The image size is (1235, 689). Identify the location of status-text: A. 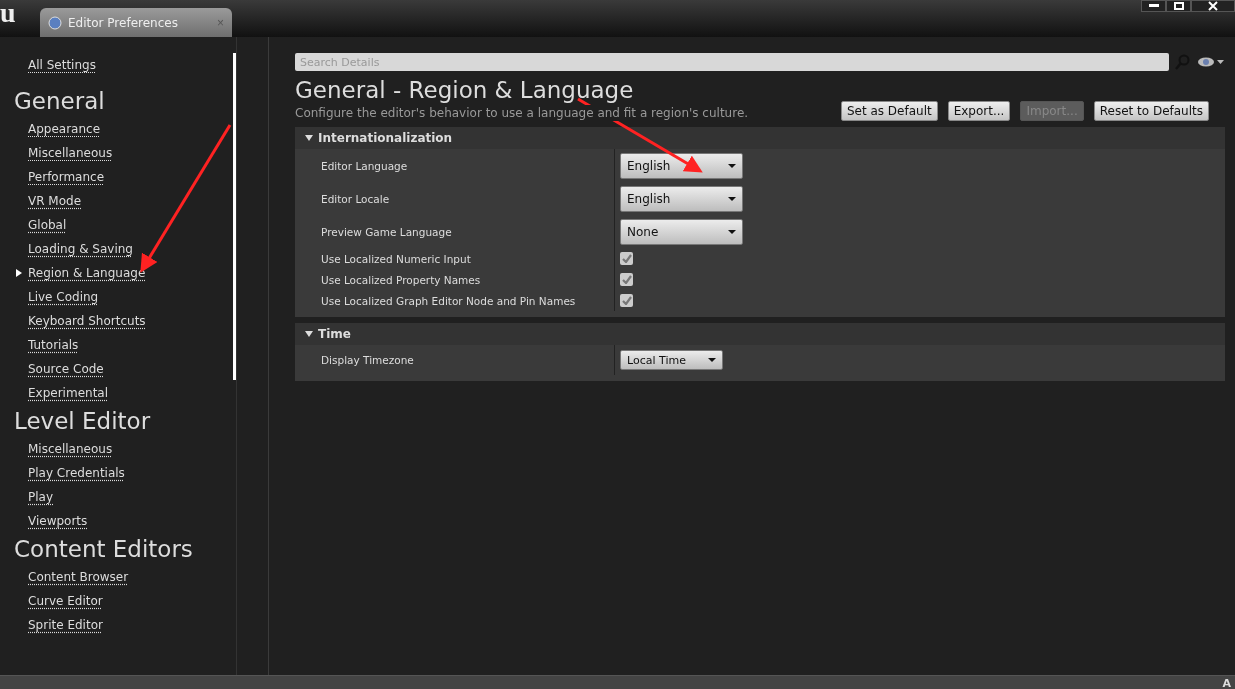
(1226, 682).